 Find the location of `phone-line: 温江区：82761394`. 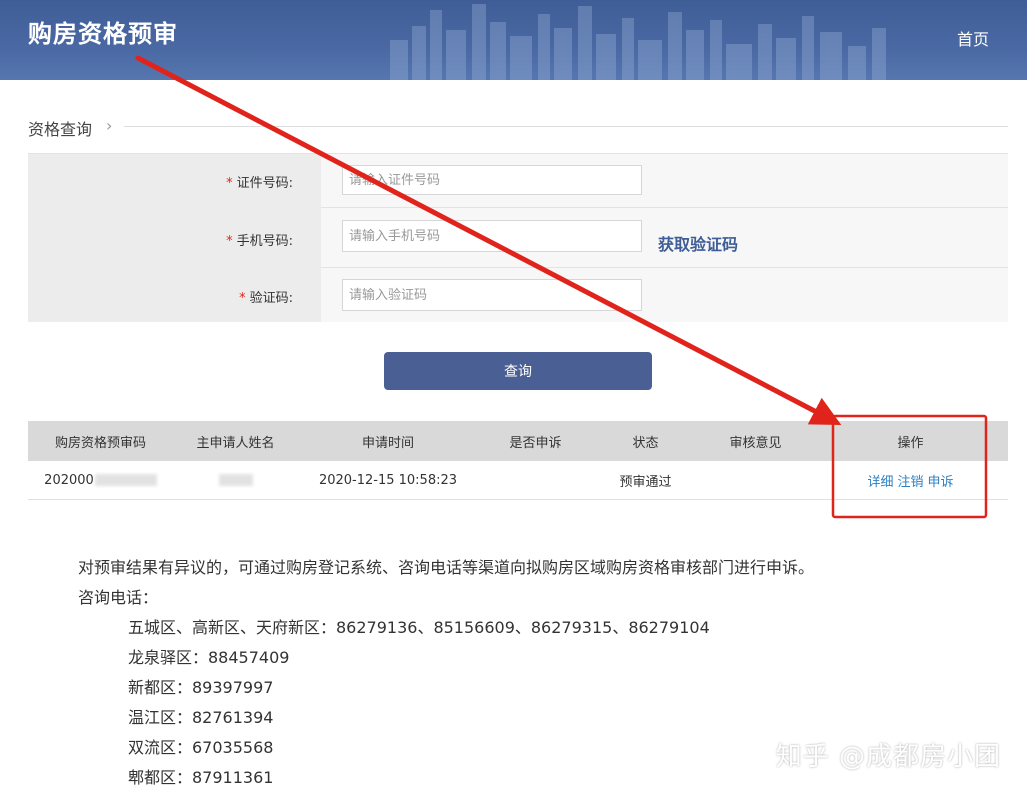

phone-line: 温江区：82761394 is located at coordinates (201, 717).